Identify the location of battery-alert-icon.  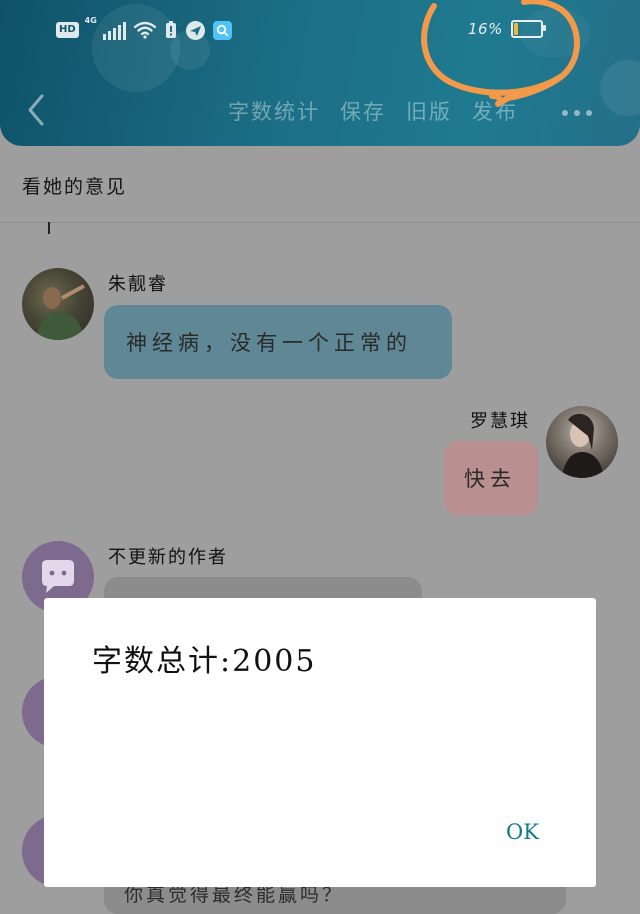
(171, 30).